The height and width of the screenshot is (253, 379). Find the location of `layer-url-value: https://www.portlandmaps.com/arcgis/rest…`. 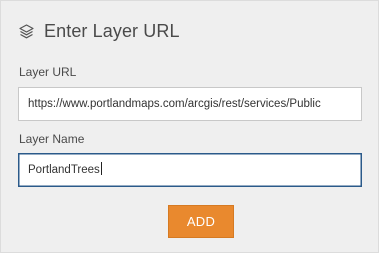

layer-url-value: https://www.portlandmaps.com/arcgis/rest… is located at coordinates (174, 104).